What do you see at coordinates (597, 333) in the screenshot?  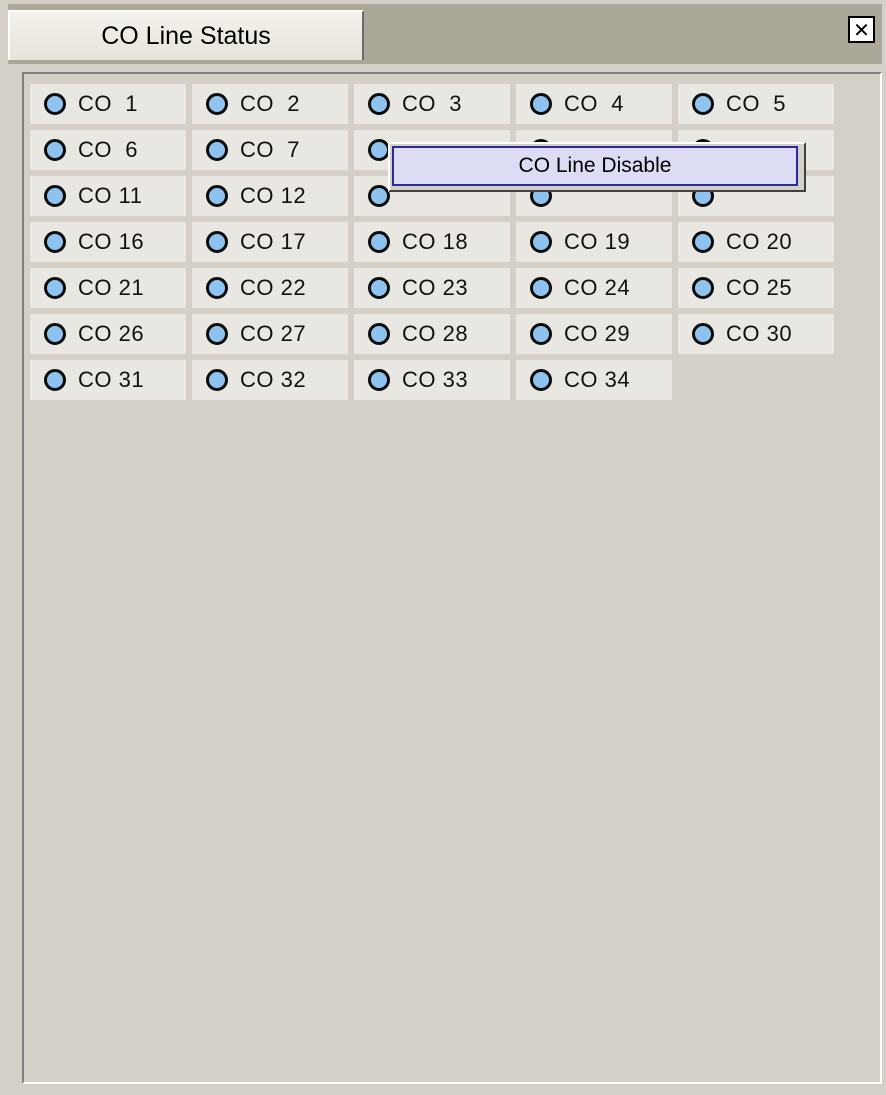 I see `co-line-label: CO 29` at bounding box center [597, 333].